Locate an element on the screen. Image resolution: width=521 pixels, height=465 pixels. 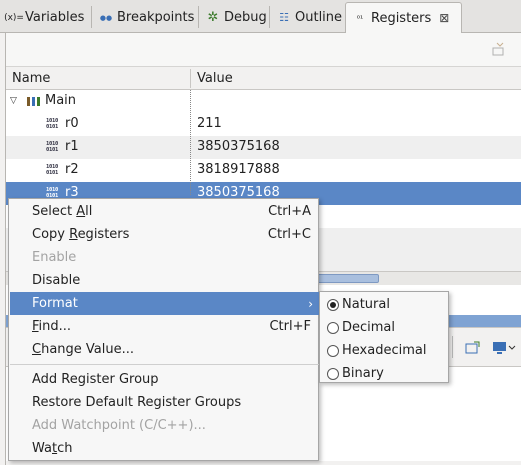
menu-item-disable: Disable is located at coordinates (164, 280).